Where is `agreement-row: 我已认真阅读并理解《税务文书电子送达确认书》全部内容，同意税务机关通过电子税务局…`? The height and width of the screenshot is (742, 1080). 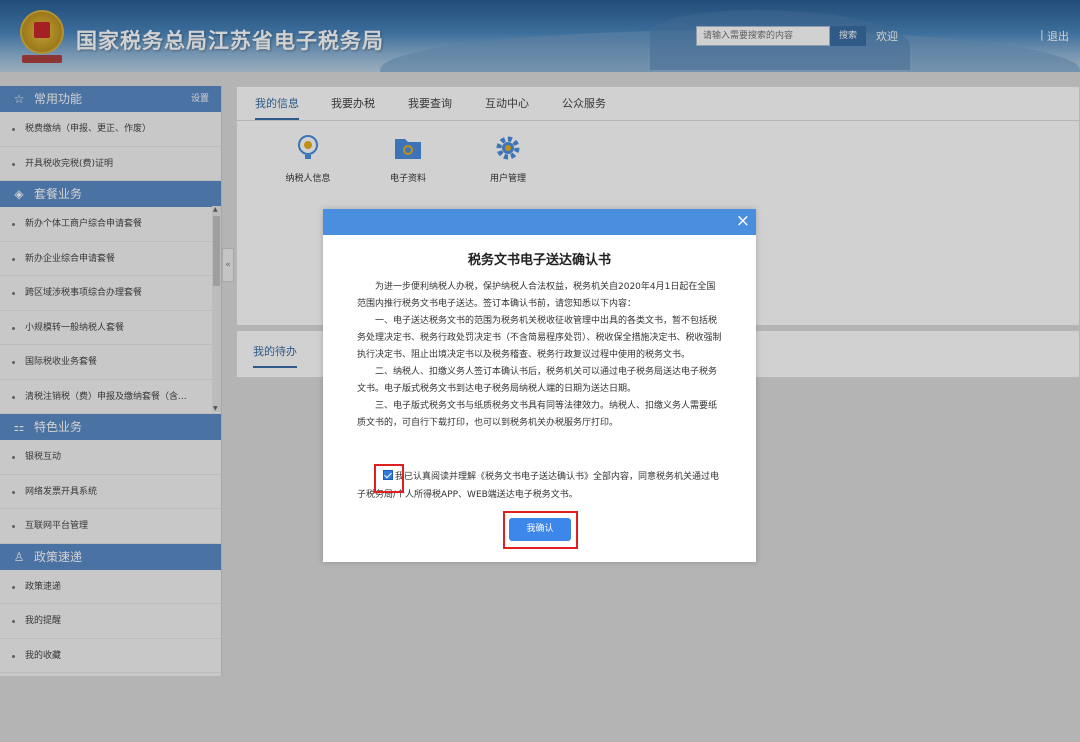 agreement-row: 我已认真阅读并理解《税务文书电子送达确认书》全部内容，同意税务机关通过电子税务局… is located at coordinates (540, 486).